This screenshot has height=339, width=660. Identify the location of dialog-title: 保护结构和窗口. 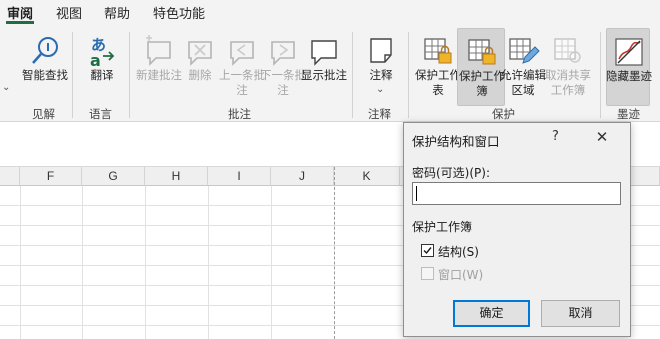
(456, 141).